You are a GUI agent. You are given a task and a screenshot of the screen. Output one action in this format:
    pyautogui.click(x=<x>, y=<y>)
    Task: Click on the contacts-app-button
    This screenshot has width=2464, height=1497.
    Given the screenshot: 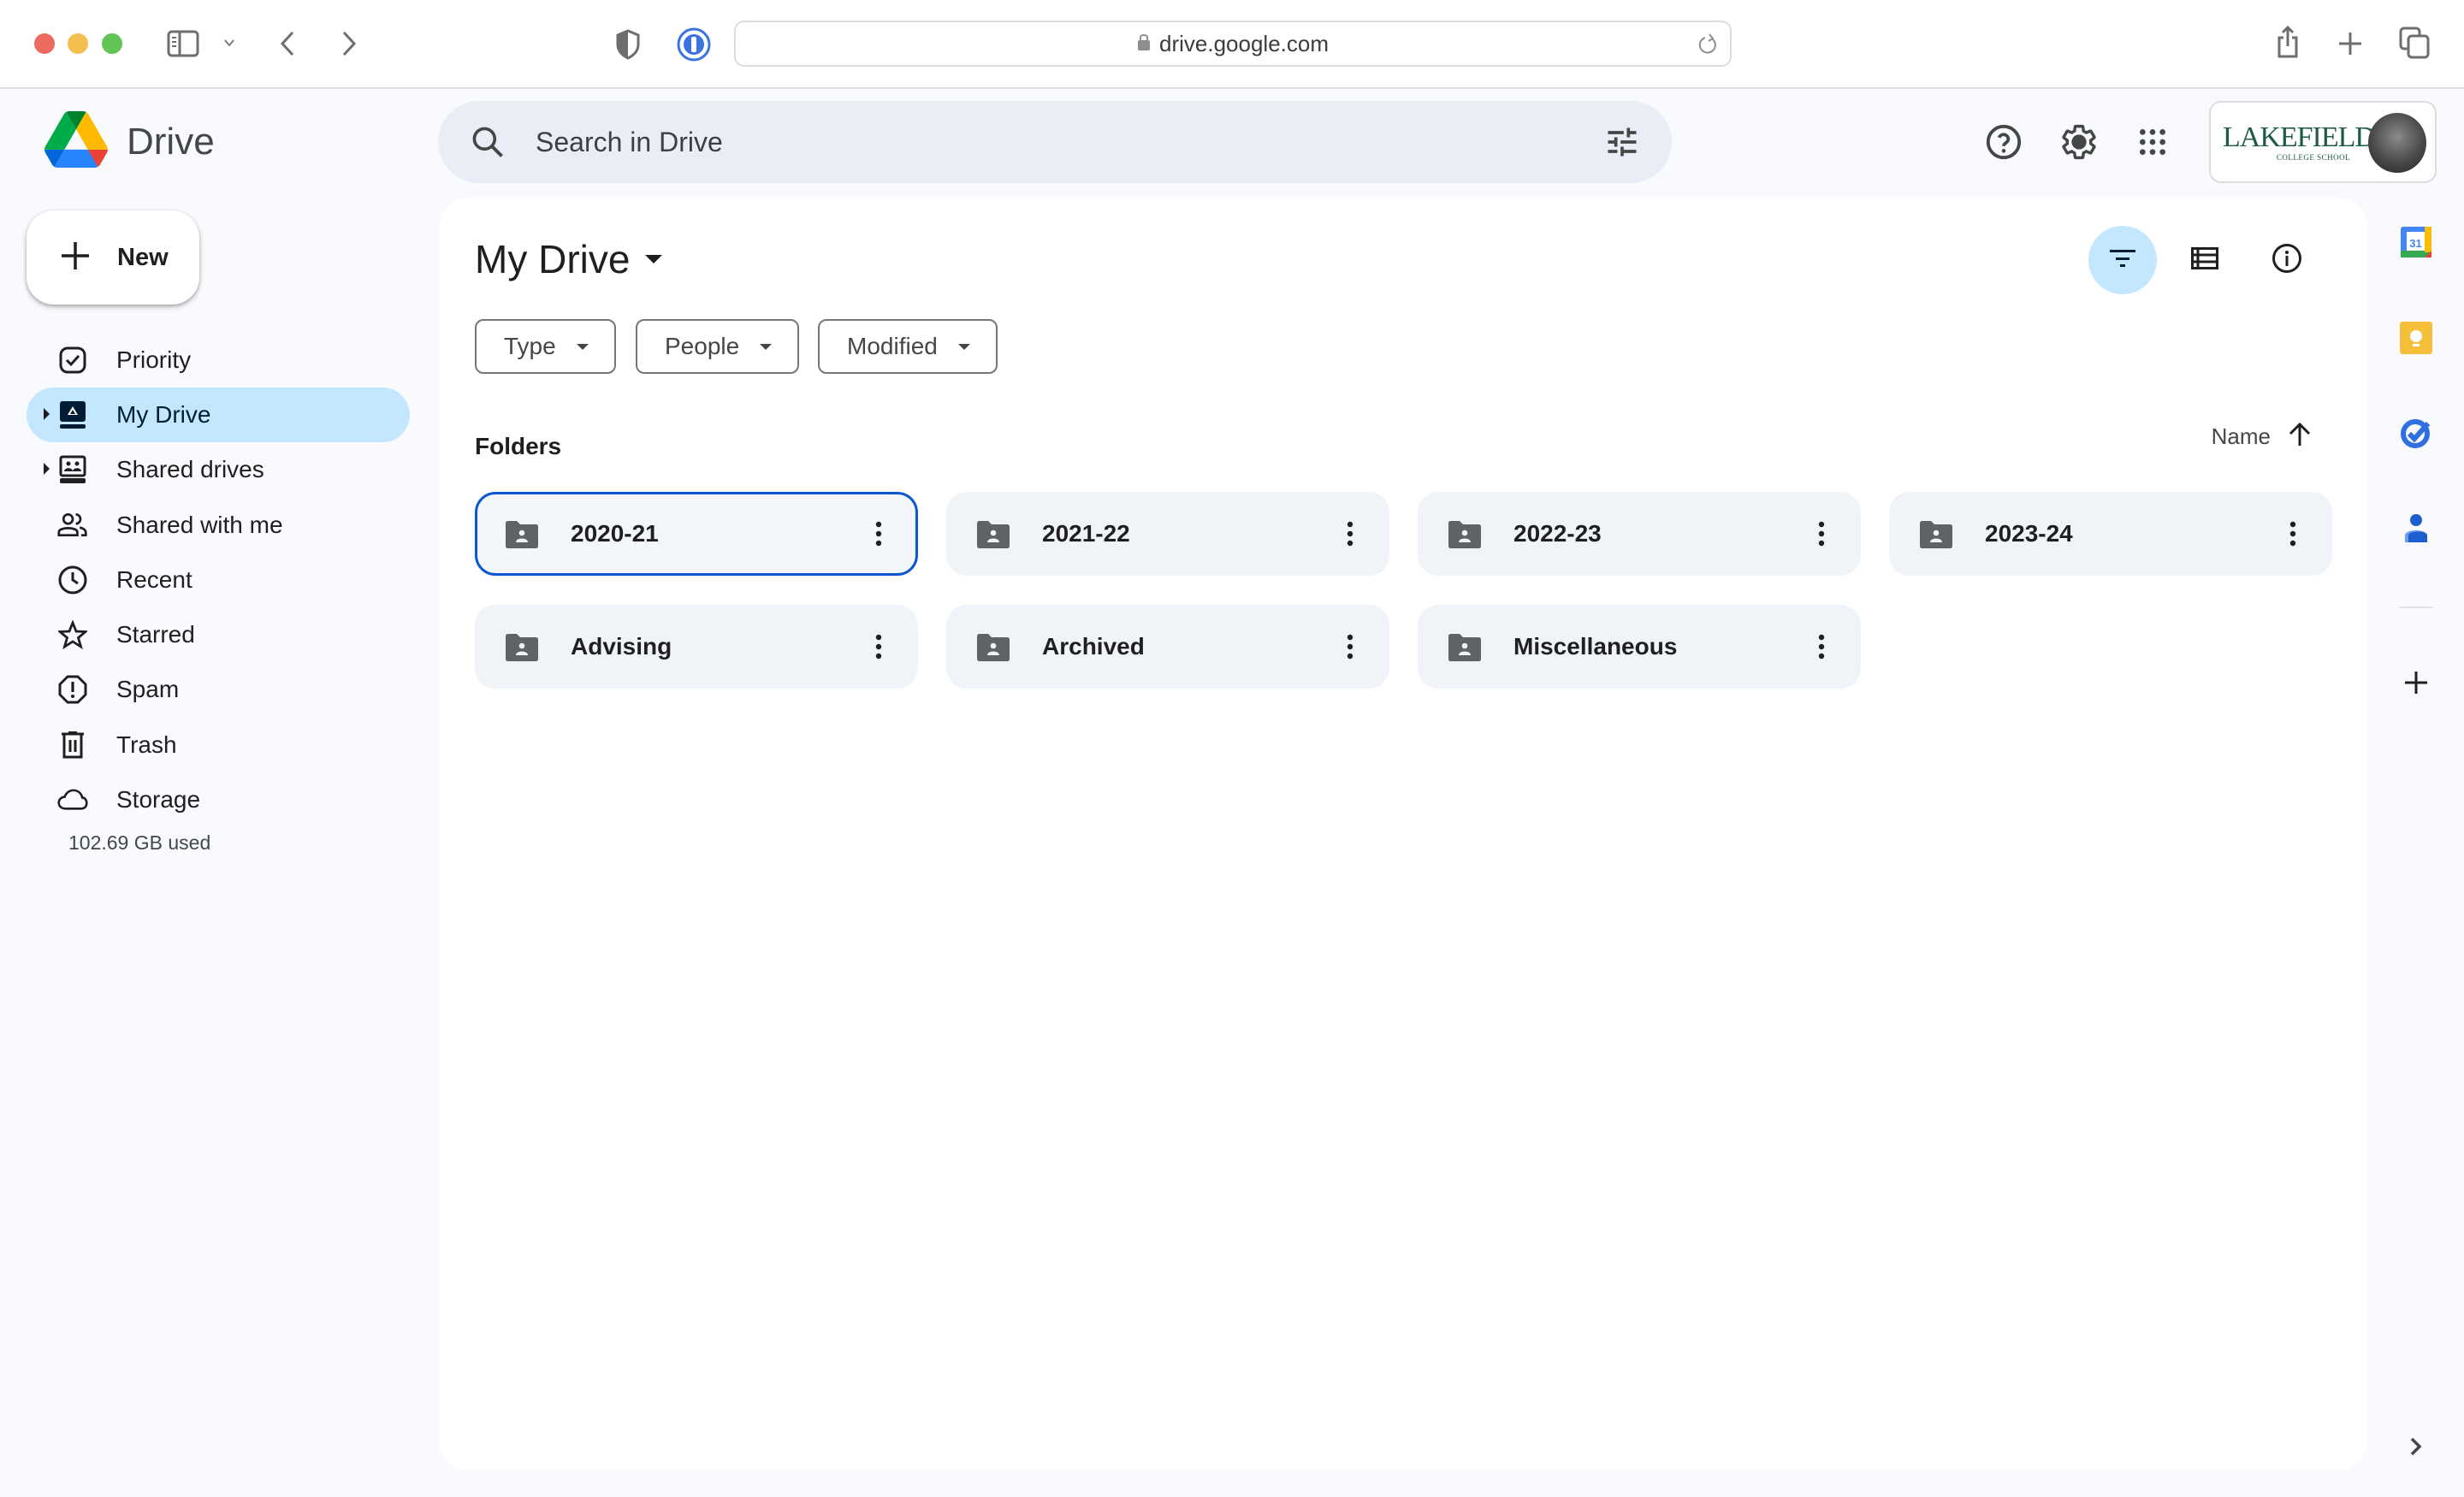 What is the action you would take?
    pyautogui.click(x=2416, y=530)
    